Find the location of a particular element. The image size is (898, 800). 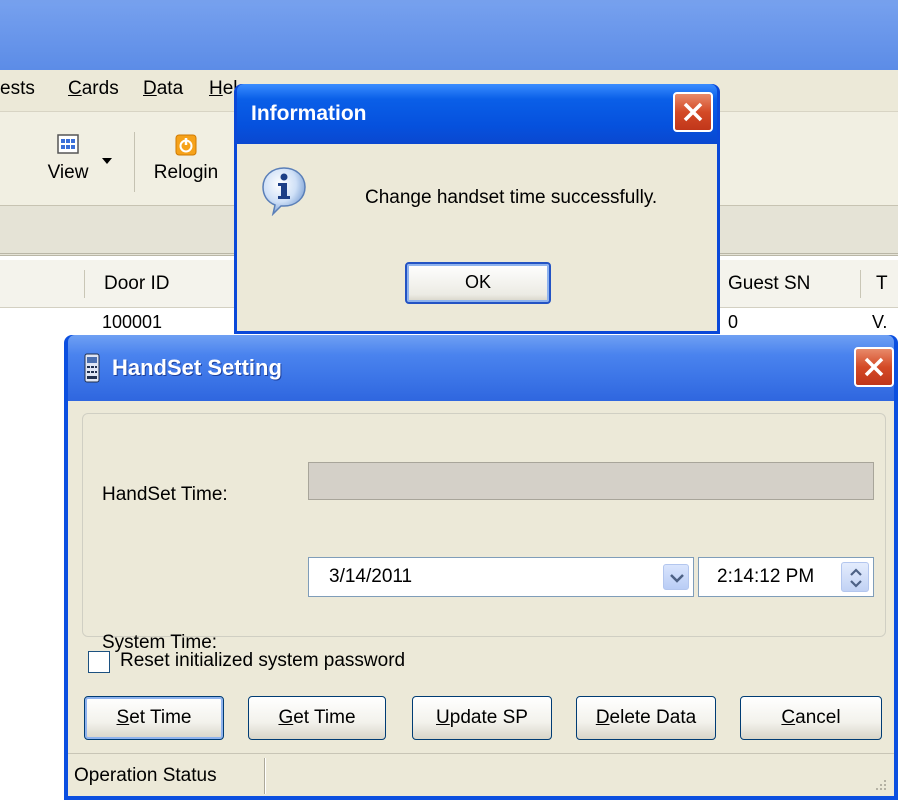

reset-password-checkbox is located at coordinates (99, 662).